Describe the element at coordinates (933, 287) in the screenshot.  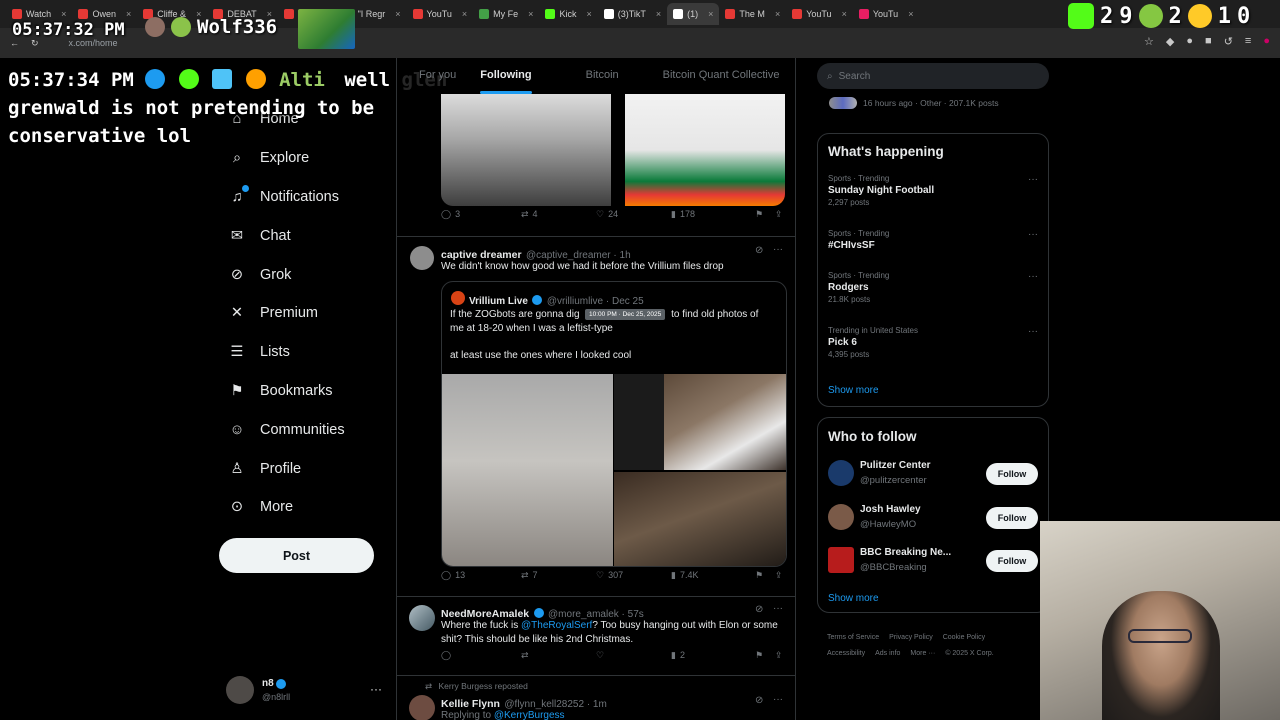
I see `trend-item: Sports · Trending Rodgers 21.8K posts ···` at that location.